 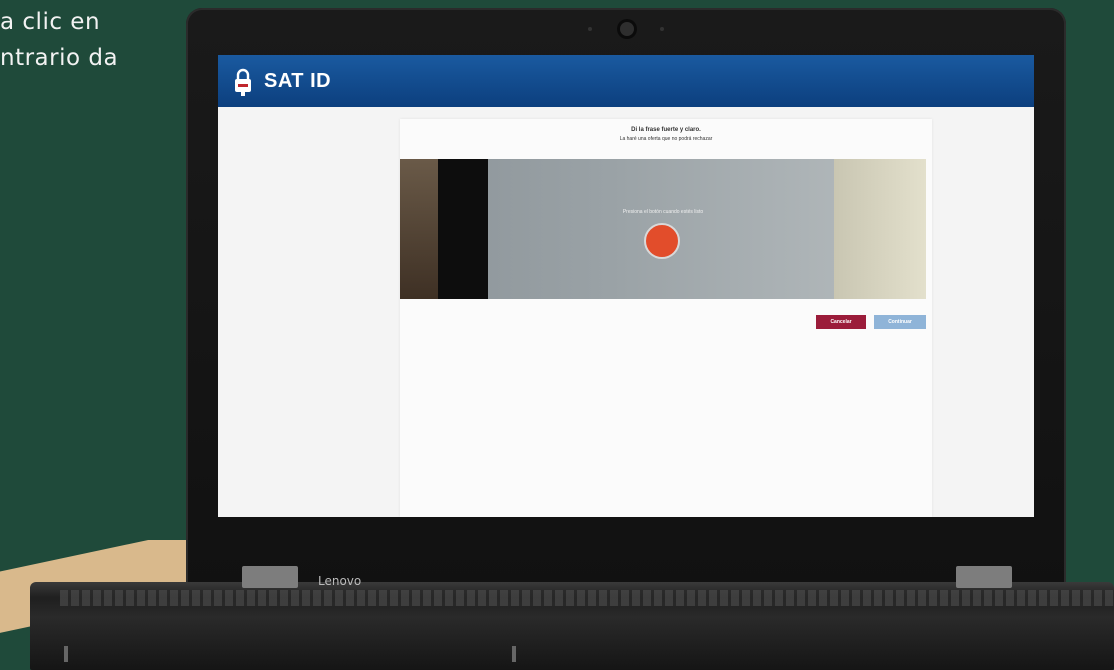 I want to click on keyboard, so click(x=587, y=598).